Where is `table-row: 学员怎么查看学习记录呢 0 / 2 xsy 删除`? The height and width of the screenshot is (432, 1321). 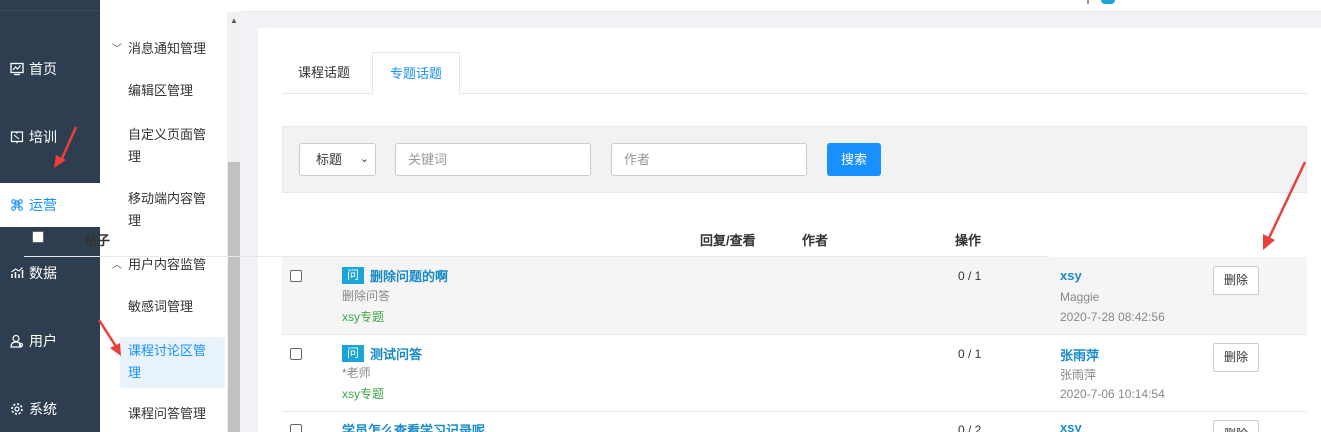
table-row: 学员怎么查看学习记录呢 0 / 2 xsy 删除 is located at coordinates (794, 422).